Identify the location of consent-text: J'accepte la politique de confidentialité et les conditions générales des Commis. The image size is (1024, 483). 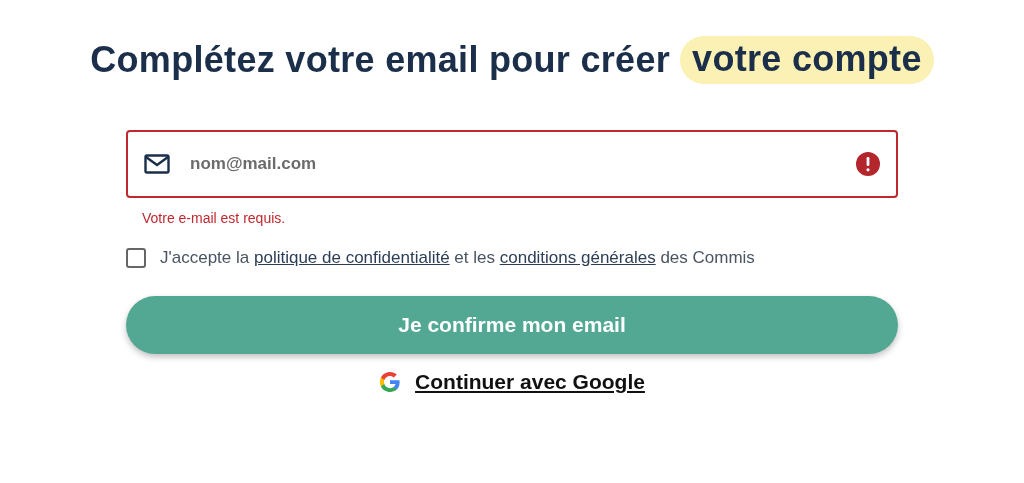
(457, 258).